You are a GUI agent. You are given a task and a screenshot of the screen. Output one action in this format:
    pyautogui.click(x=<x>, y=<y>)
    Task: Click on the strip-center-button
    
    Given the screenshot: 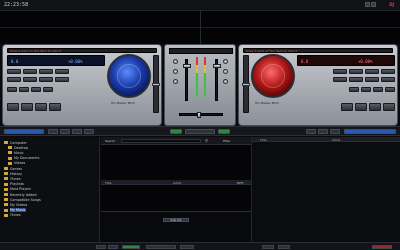 What is the action you would take?
    pyautogui.click(x=200, y=131)
    